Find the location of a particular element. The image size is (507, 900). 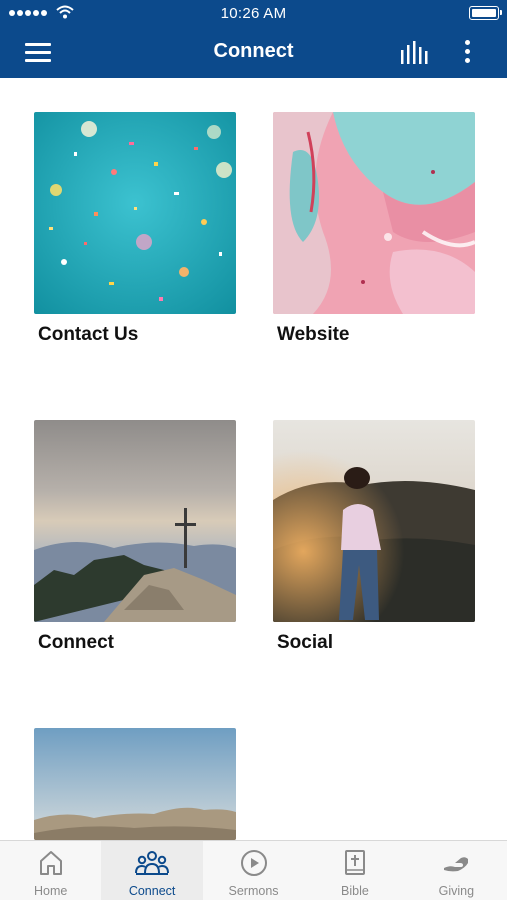

bible-icon is located at coordinates (354, 862).